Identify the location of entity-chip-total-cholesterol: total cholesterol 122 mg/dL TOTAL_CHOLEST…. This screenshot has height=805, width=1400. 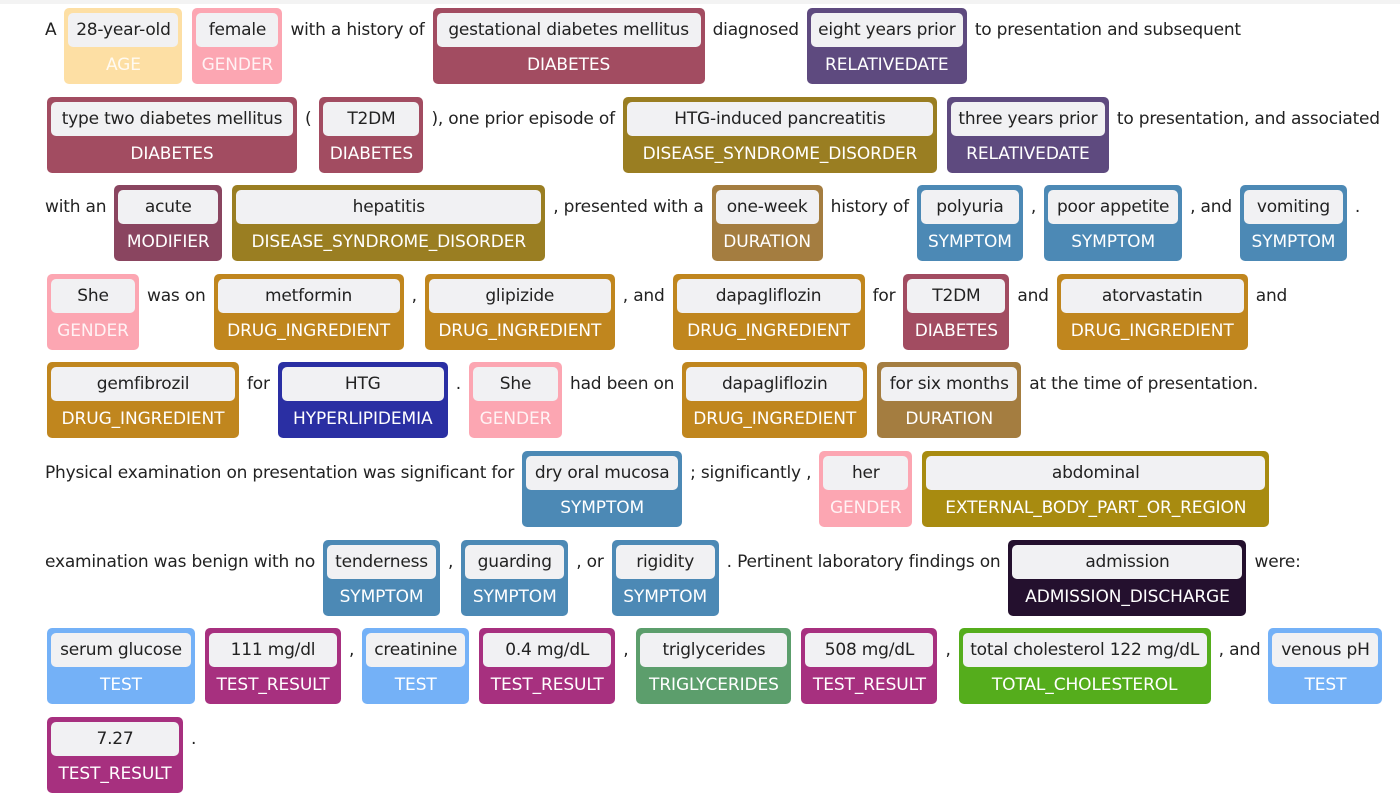
(1084, 666).